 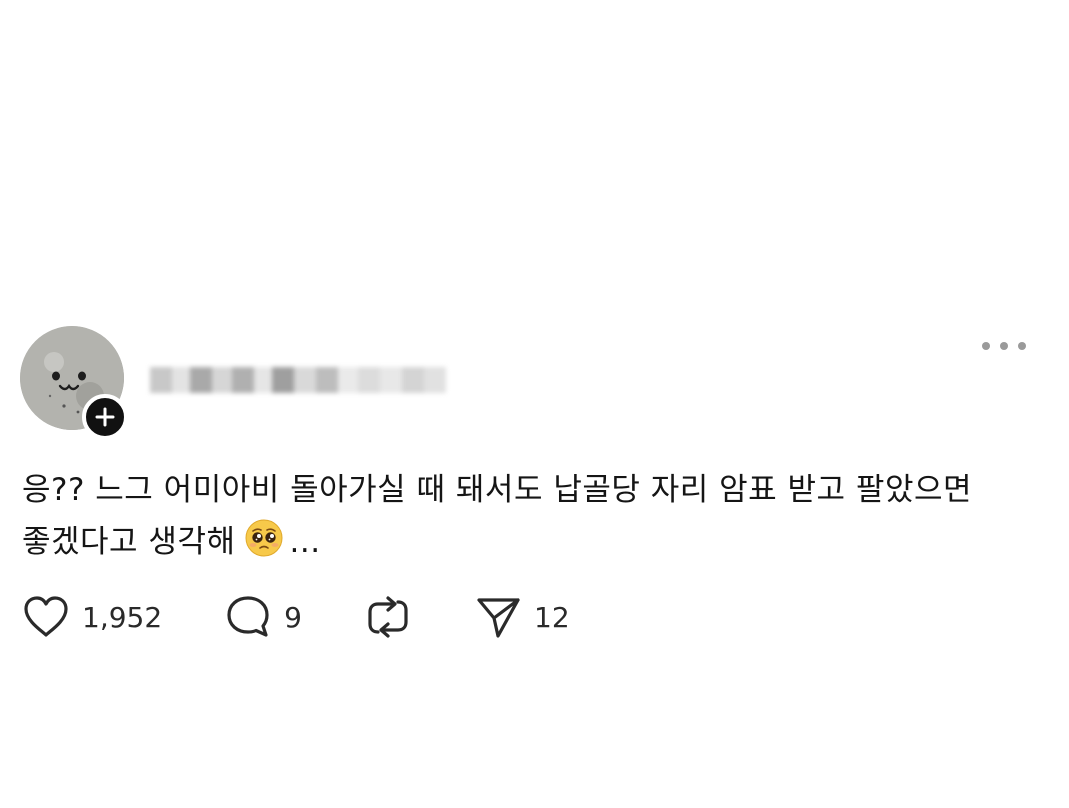 What do you see at coordinates (74, 383) in the screenshot?
I see `avatar-container` at bounding box center [74, 383].